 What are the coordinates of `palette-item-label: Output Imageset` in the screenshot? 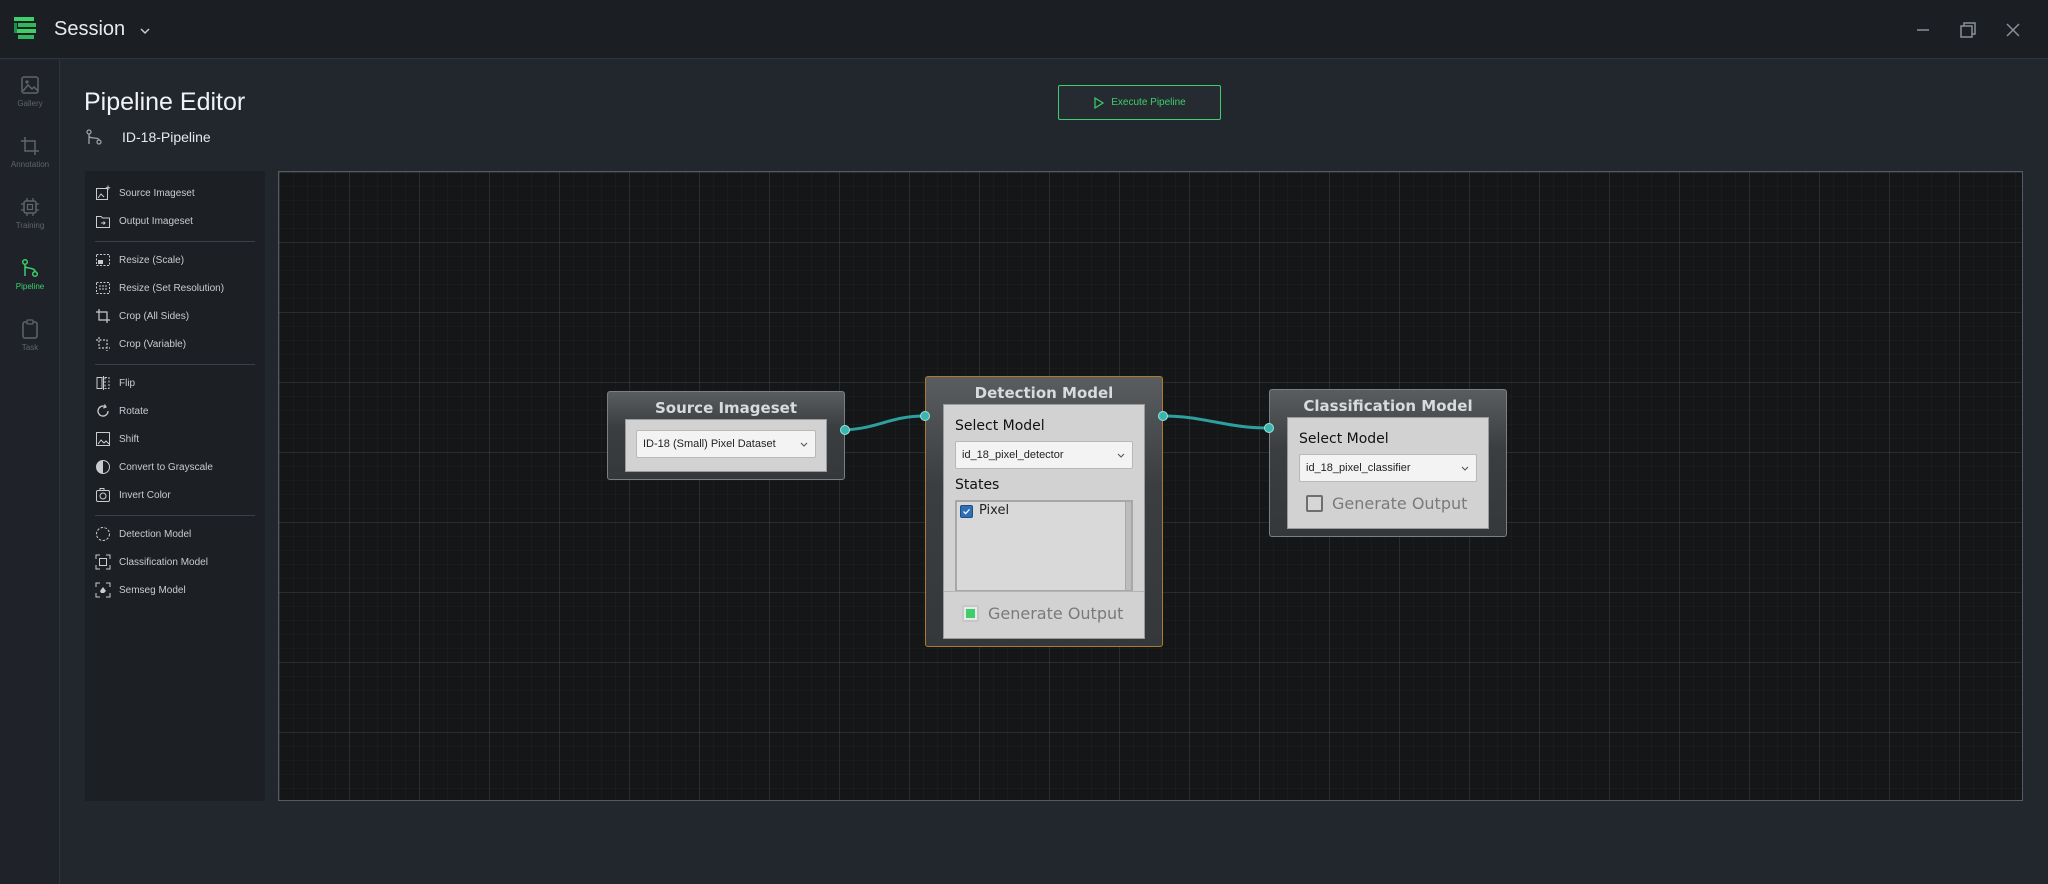 It's located at (156, 221).